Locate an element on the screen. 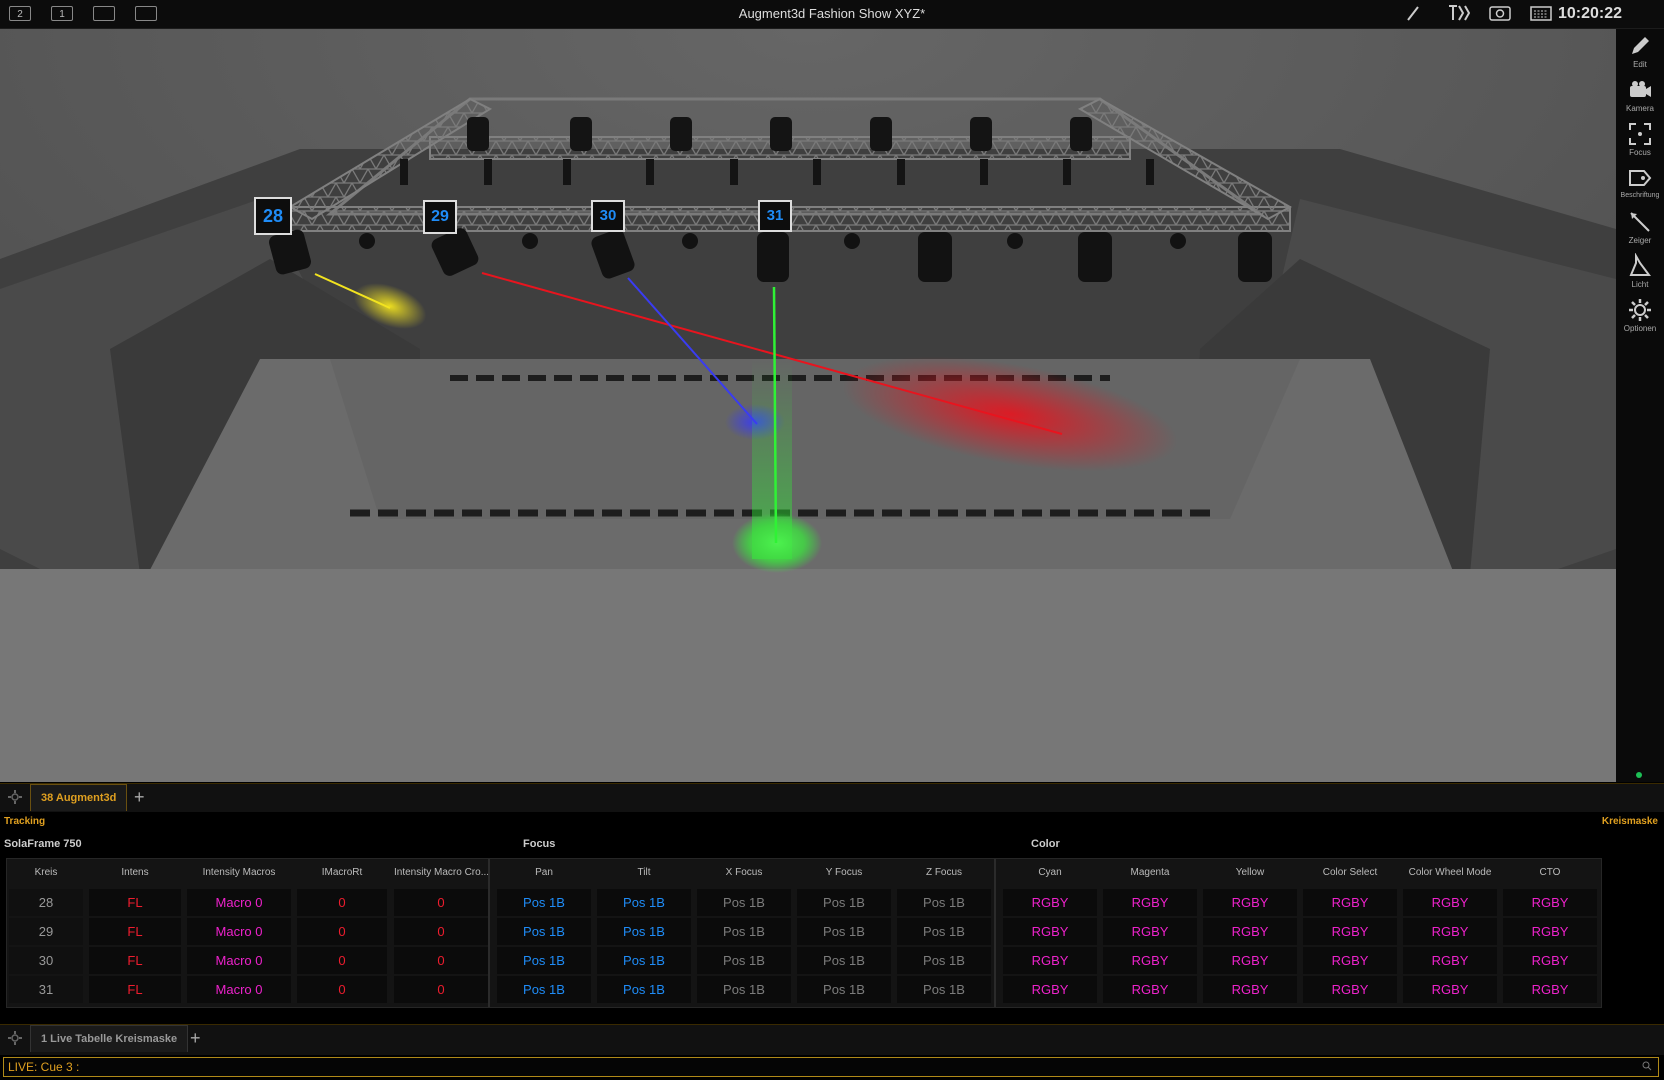 The height and width of the screenshot is (1080, 1664). beschriftung-button: Beschriftung is located at coordinates (1640, 182).